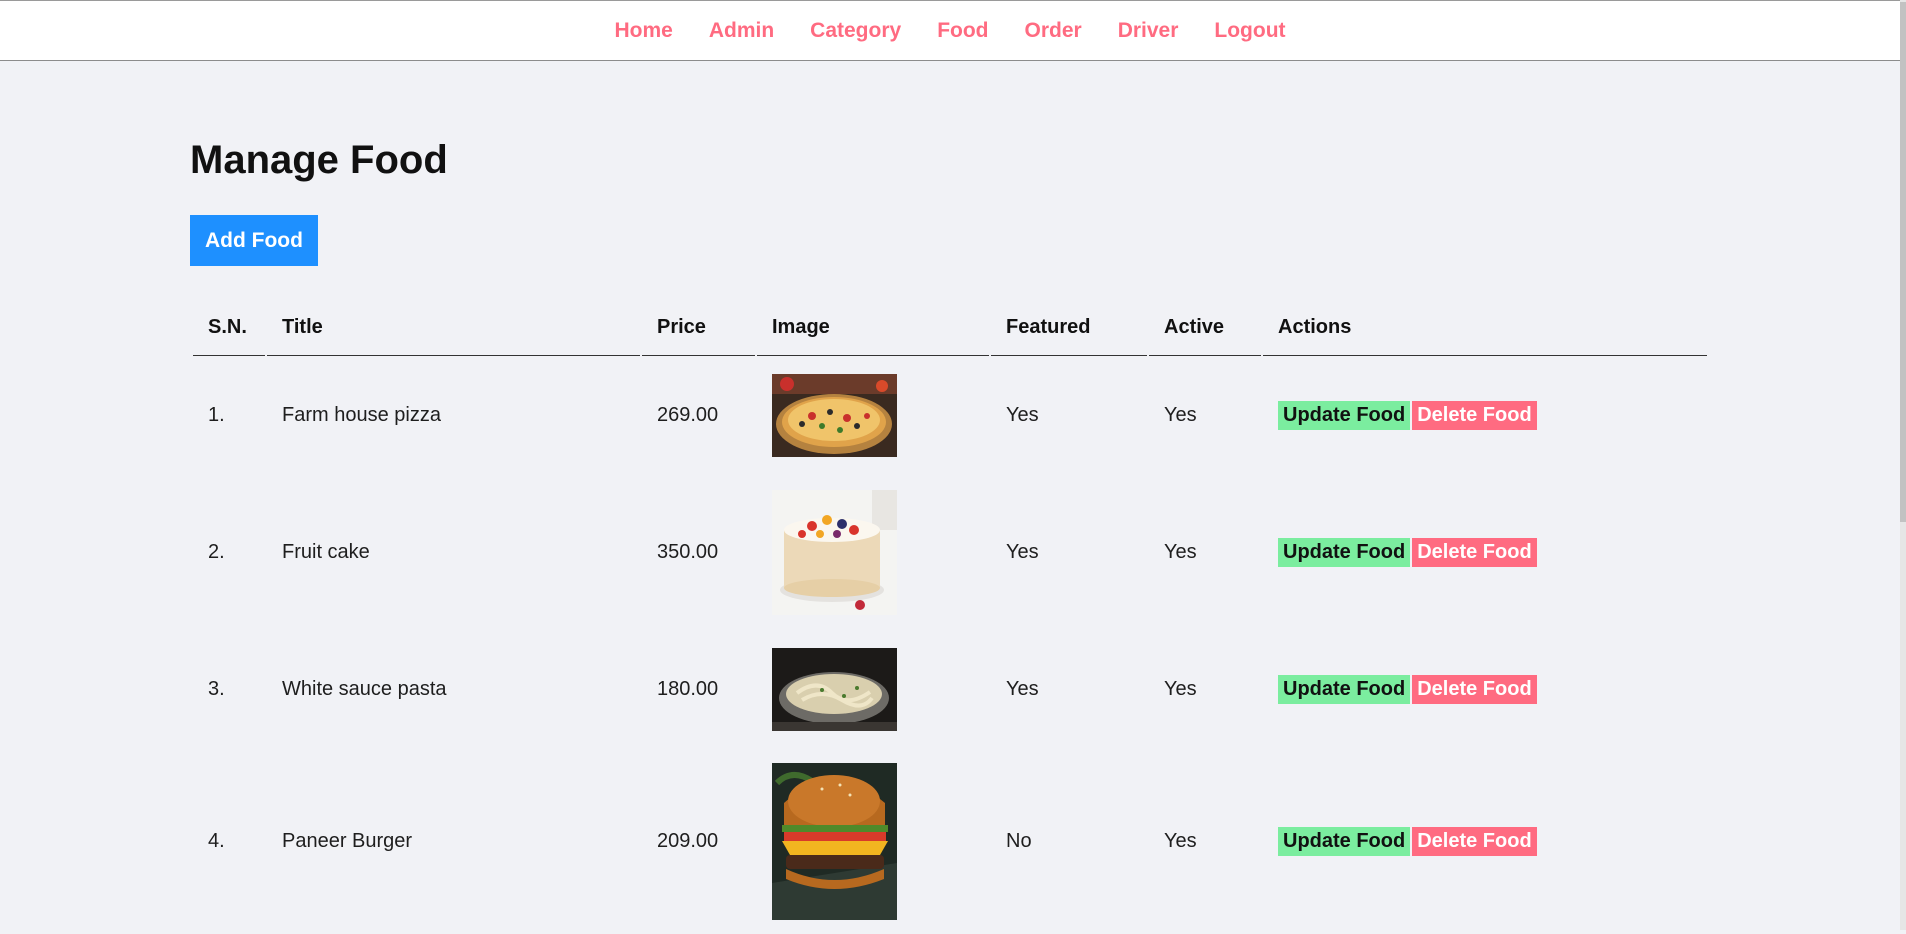 The image size is (1906, 934). What do you see at coordinates (741, 30) in the screenshot?
I see `nav-admin-link: Admin` at bounding box center [741, 30].